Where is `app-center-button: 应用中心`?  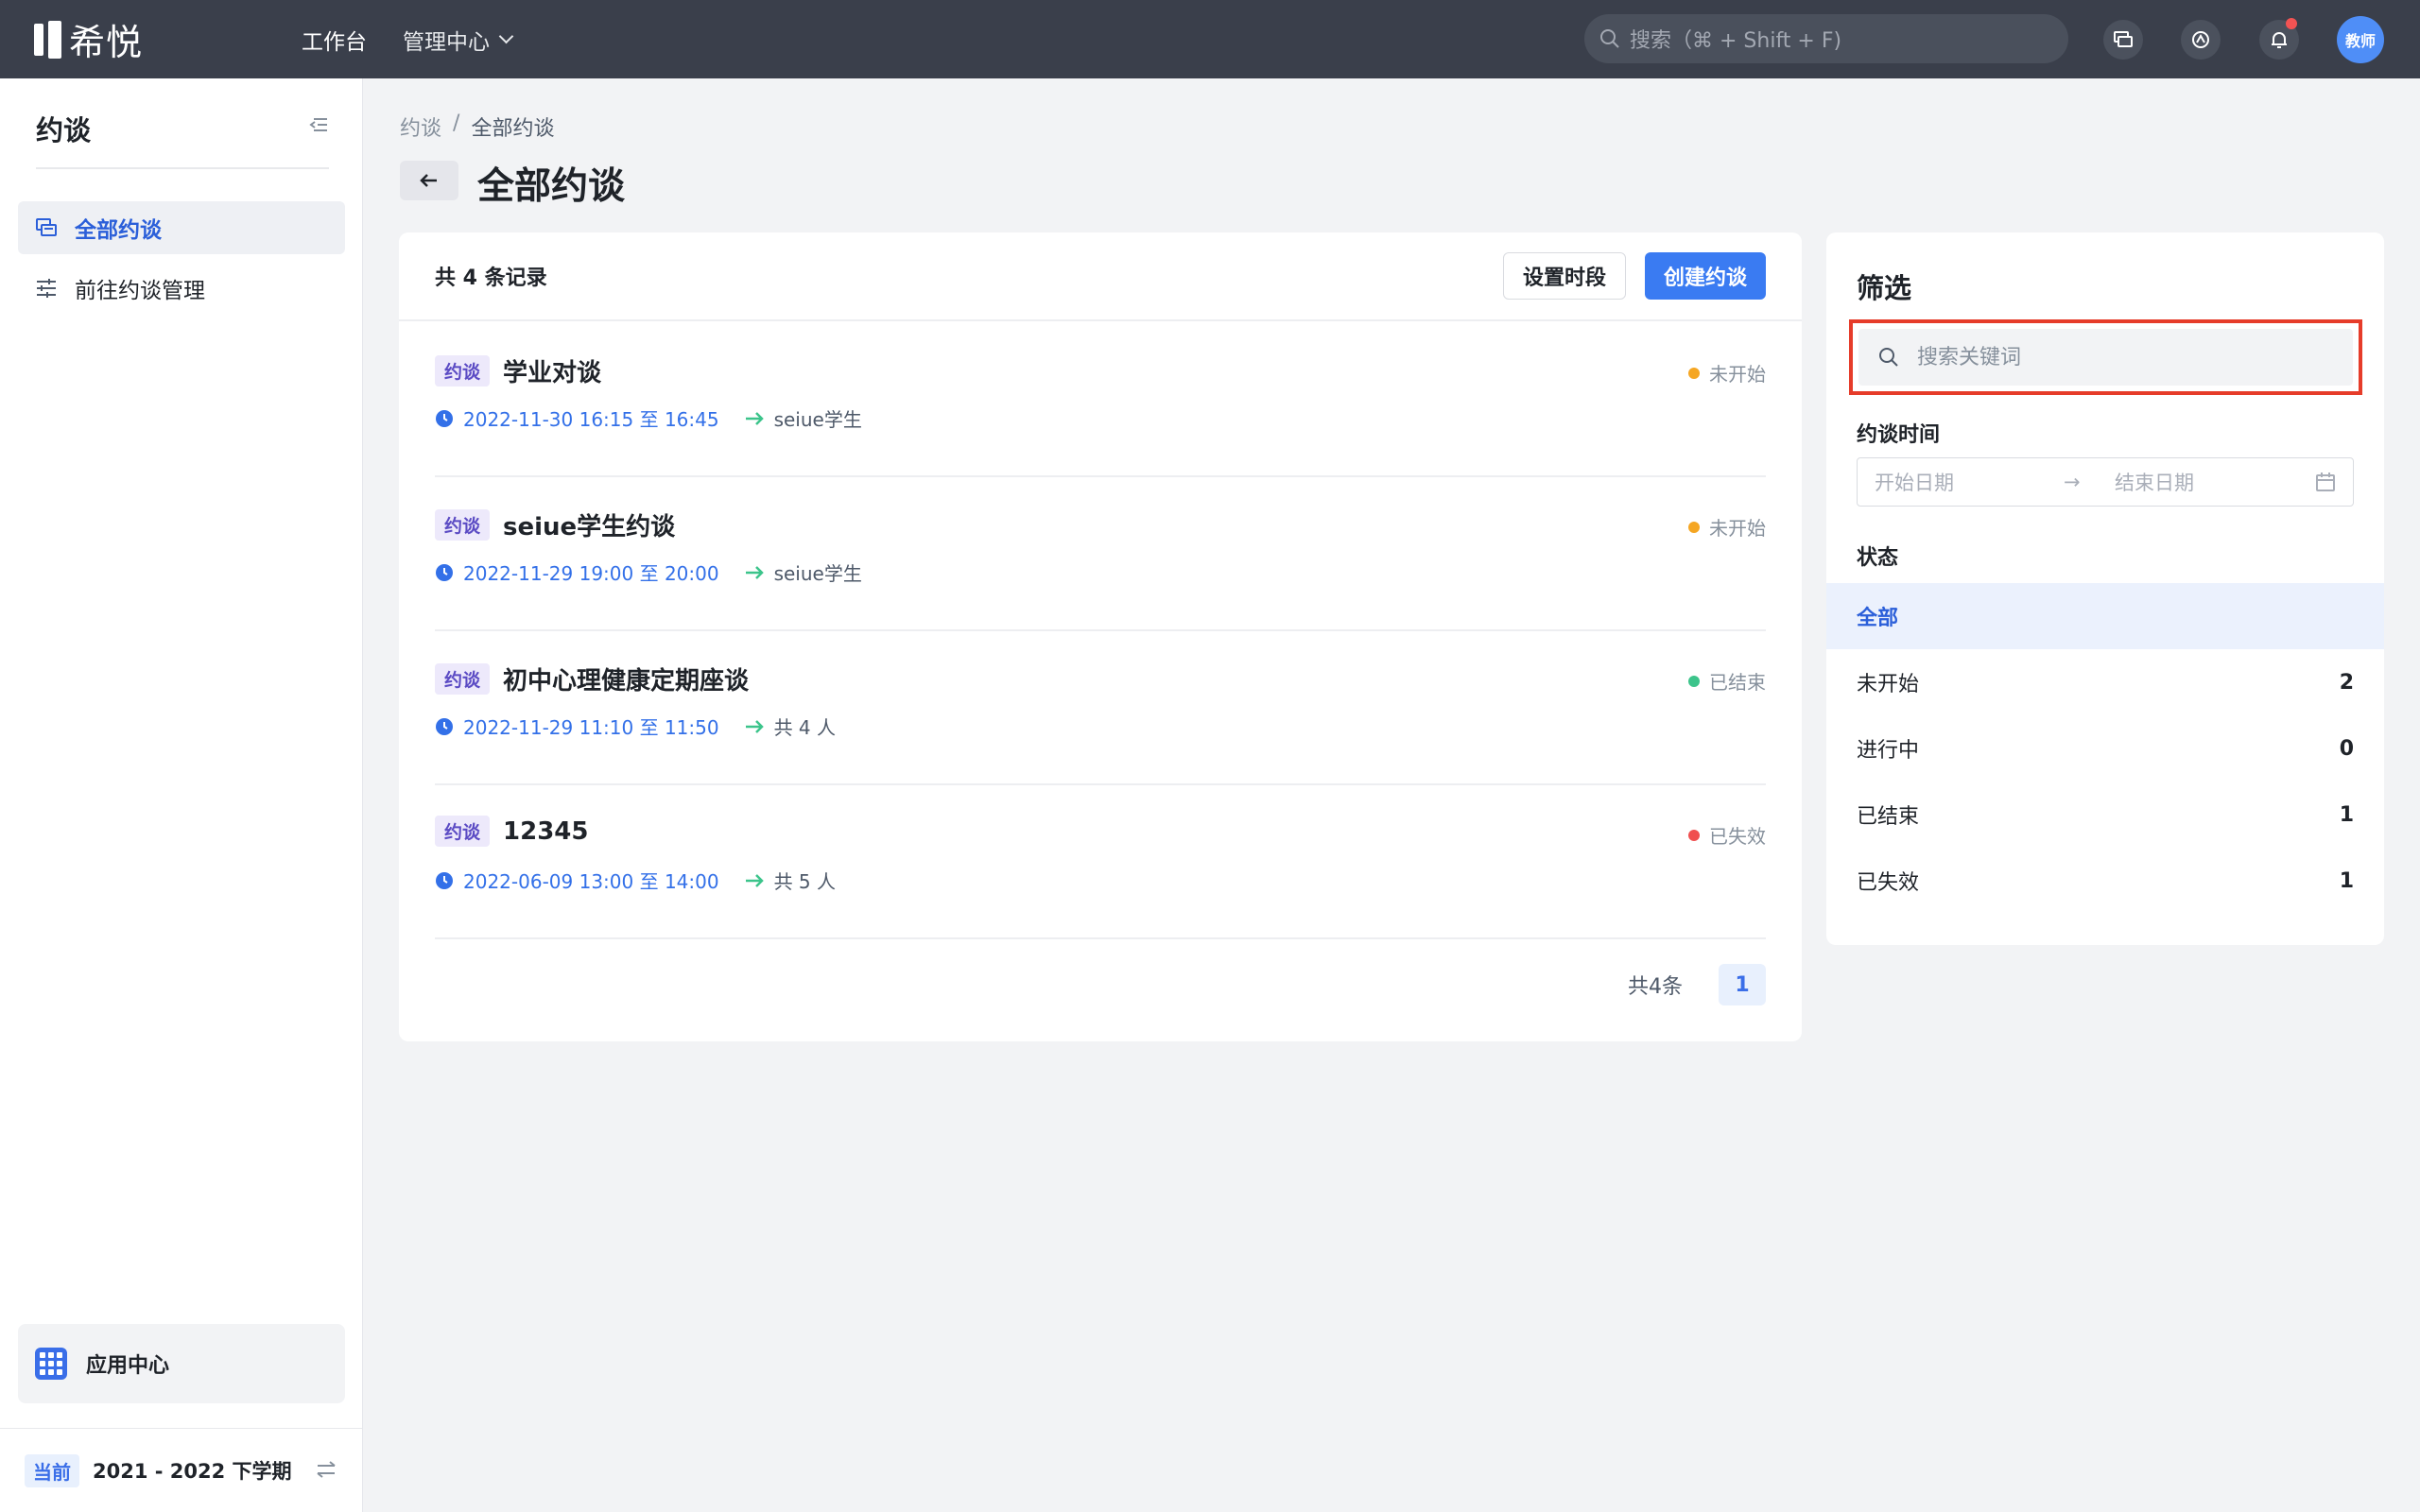 app-center-button: 应用中心 is located at coordinates (181, 1363).